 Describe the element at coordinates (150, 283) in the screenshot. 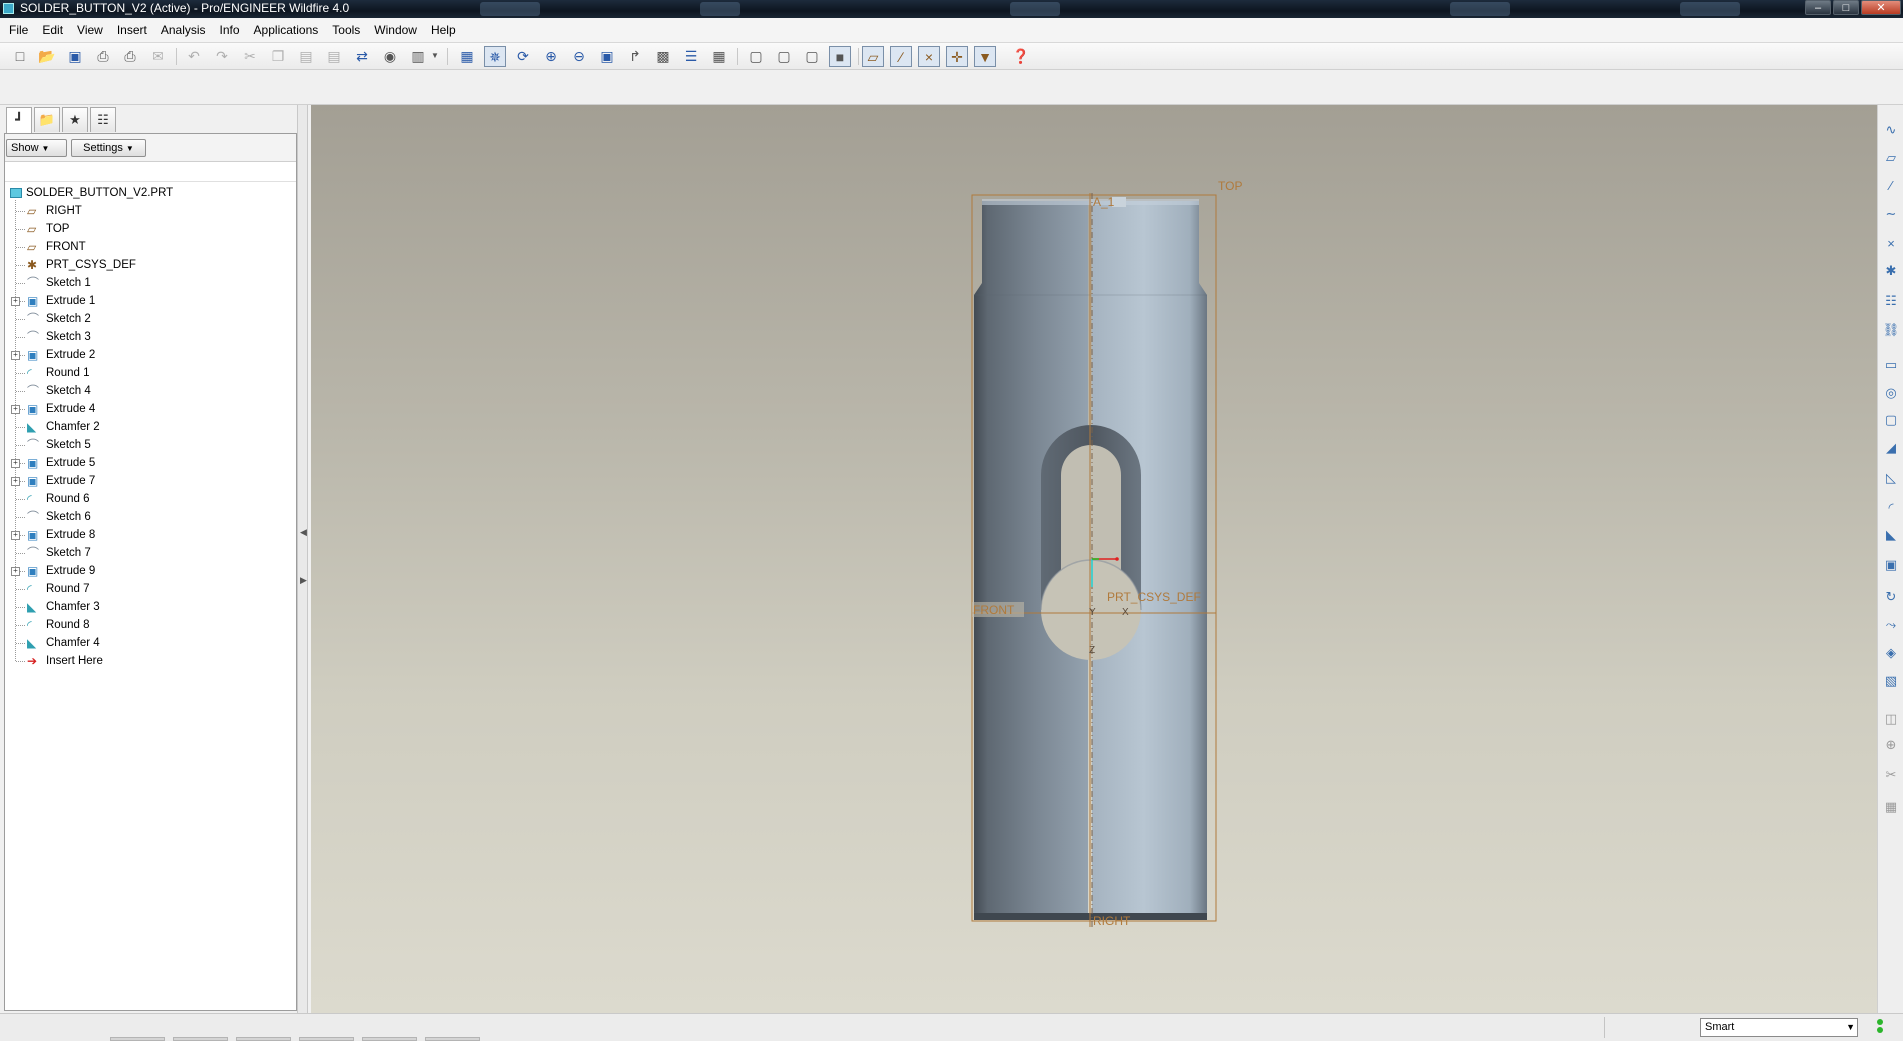

I see `tree-item-sketch-1: ⌒ Sketch 1` at that location.